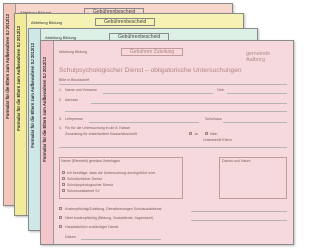  I want to click on field-num: 4., so click(60, 128).